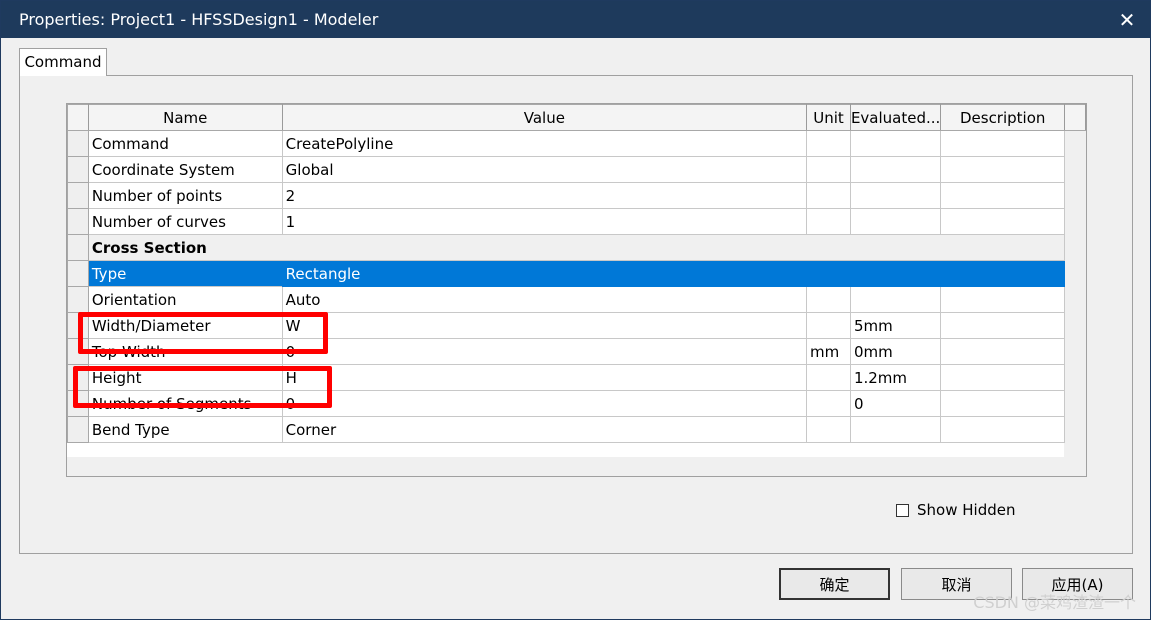 This screenshot has width=1151, height=620. What do you see at coordinates (966, 510) in the screenshot?
I see `show-hidden-label: Show Hidden` at bounding box center [966, 510].